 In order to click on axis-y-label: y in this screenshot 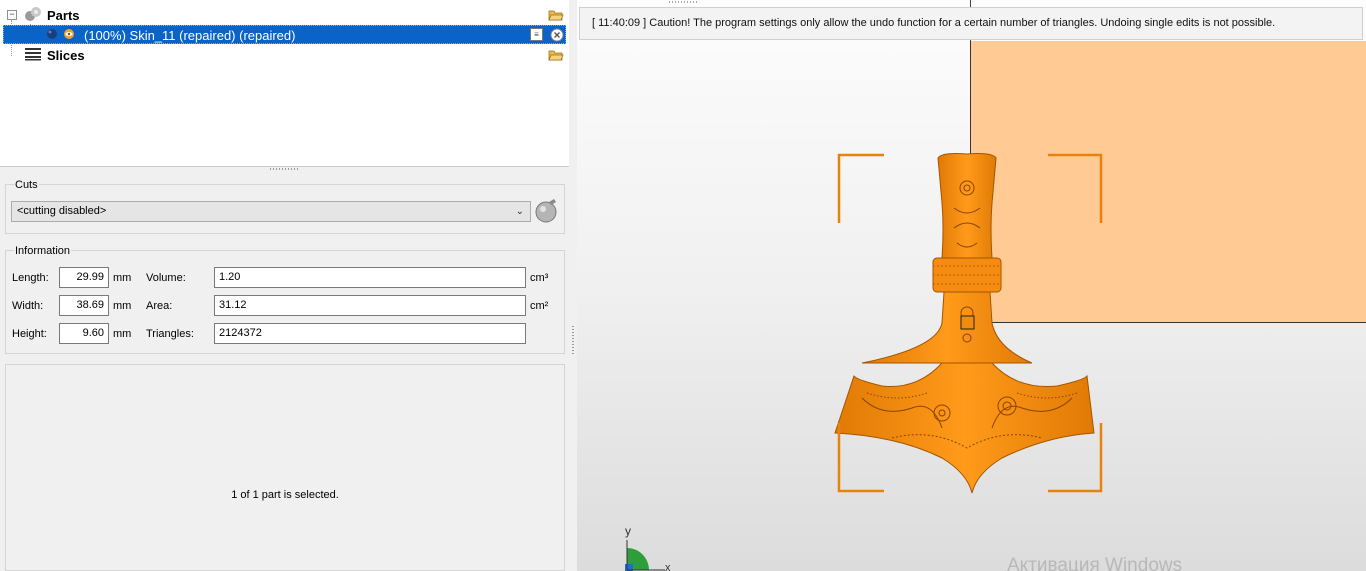, I will do `click(628, 531)`.